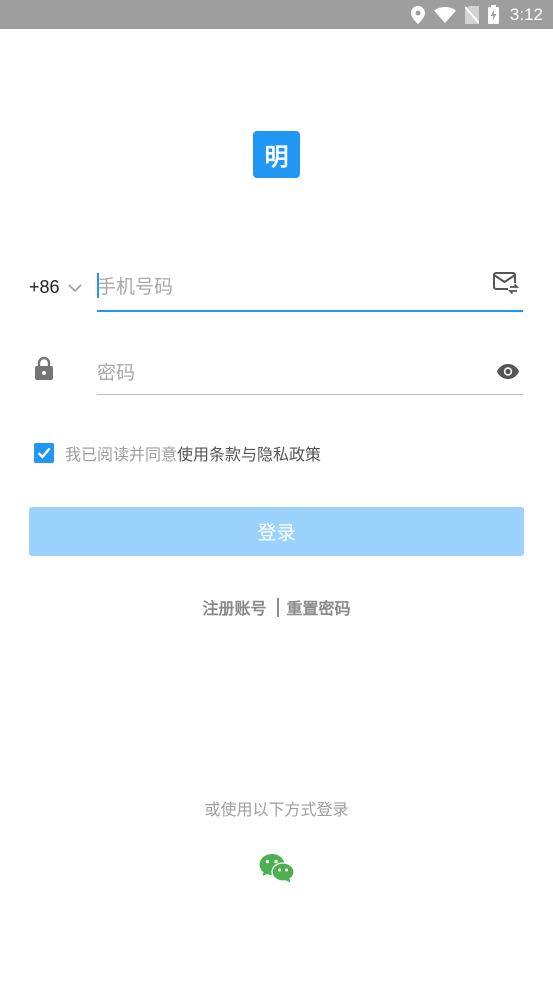 Image resolution: width=553 pixels, height=983 pixels. I want to click on text-cursor, so click(98, 285).